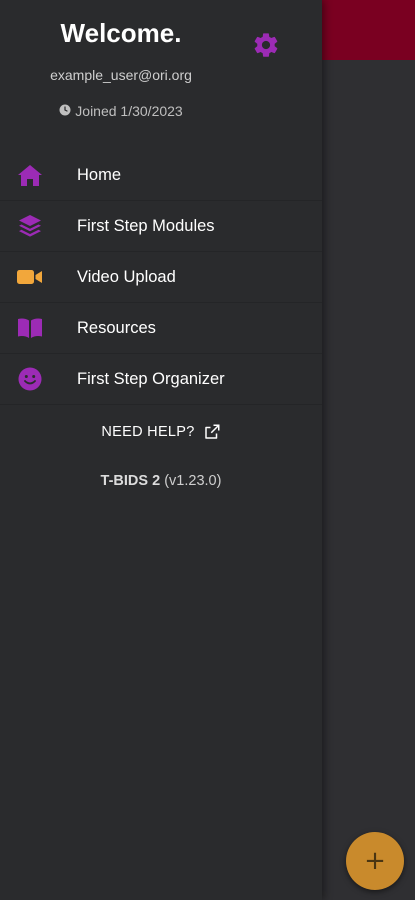 Image resolution: width=415 pixels, height=900 pixels. I want to click on menu-item-label: Video Upload, so click(126, 276).